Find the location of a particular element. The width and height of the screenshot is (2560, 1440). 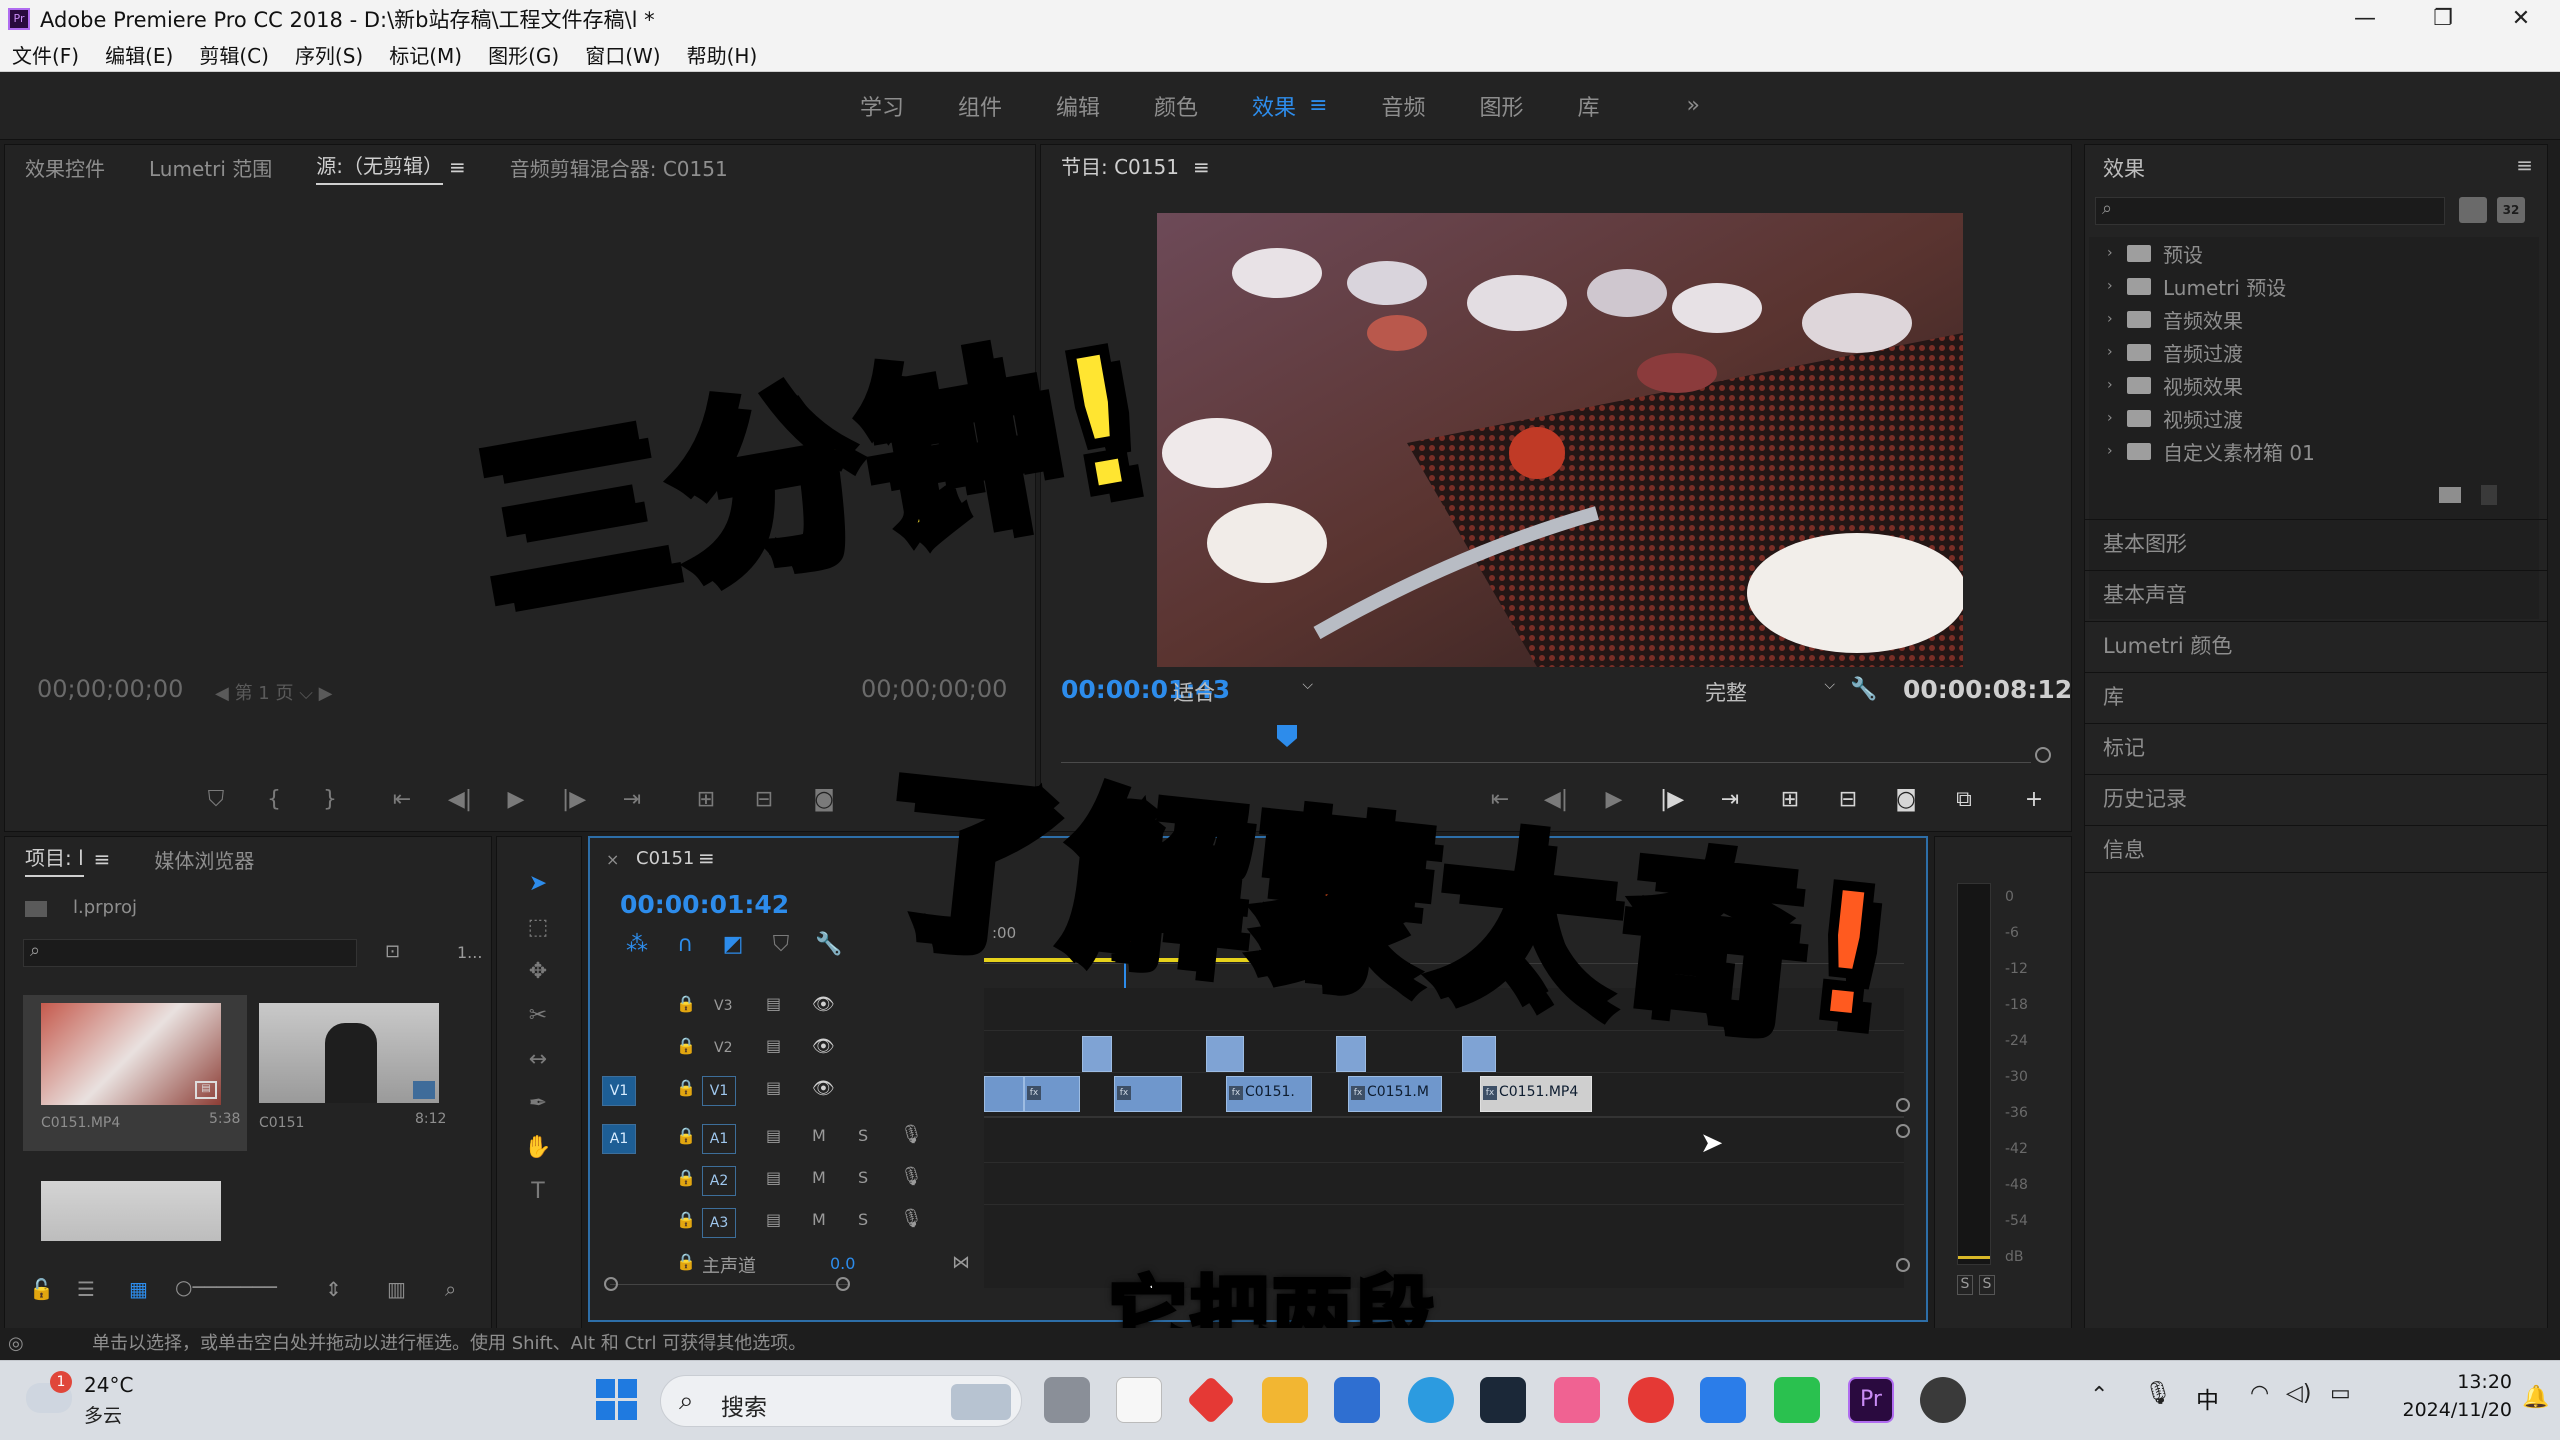

snap-icon: ∩ is located at coordinates (685, 945).